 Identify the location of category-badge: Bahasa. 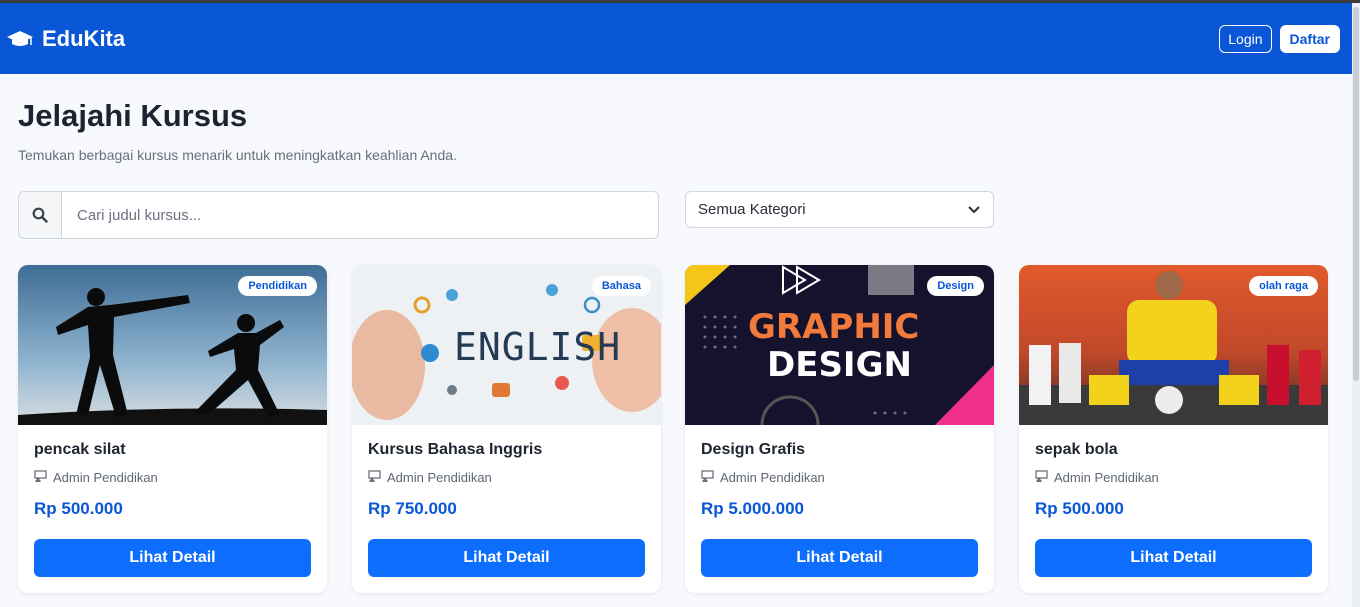
(621, 286).